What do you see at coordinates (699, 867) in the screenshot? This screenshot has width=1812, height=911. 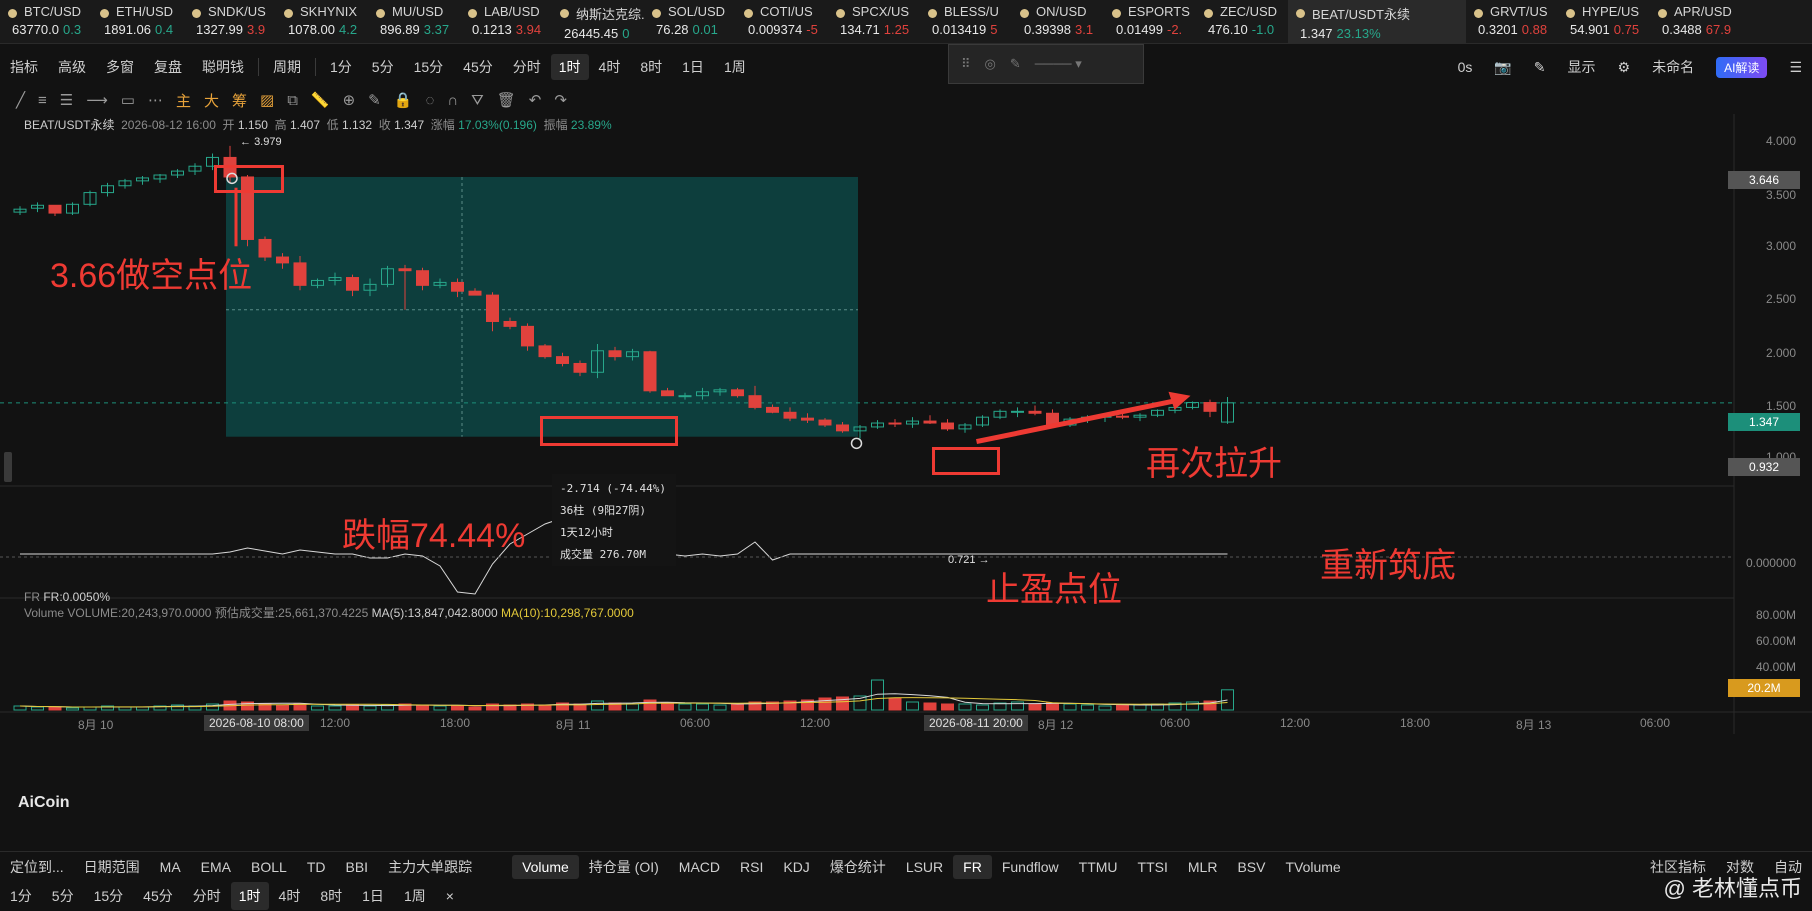 I see `indicator-tab: MACD` at bounding box center [699, 867].